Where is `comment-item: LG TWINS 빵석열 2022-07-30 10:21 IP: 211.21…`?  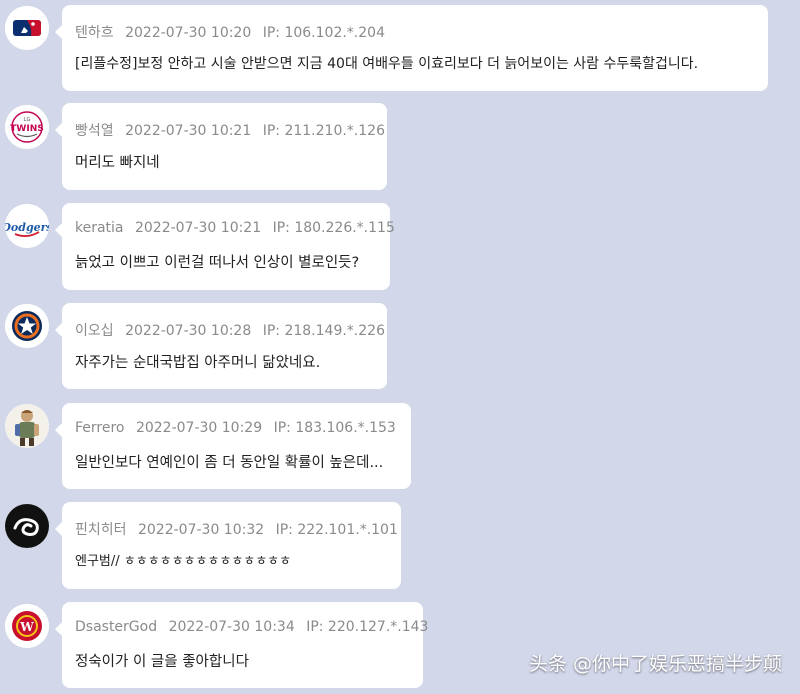
comment-item: LG TWINS 빵석열 2022-07-30 10:21 IP: 211.21… is located at coordinates (400, 147).